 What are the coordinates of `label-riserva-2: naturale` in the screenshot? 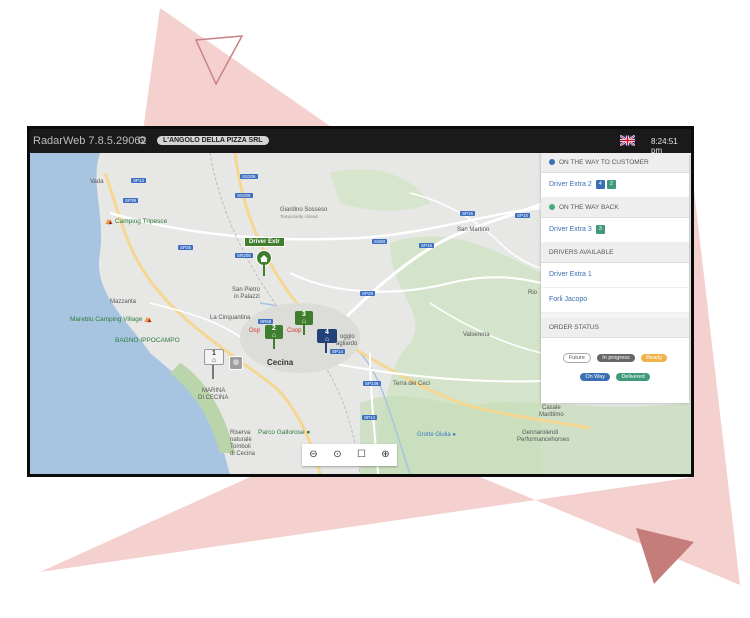 It's located at (241, 440).